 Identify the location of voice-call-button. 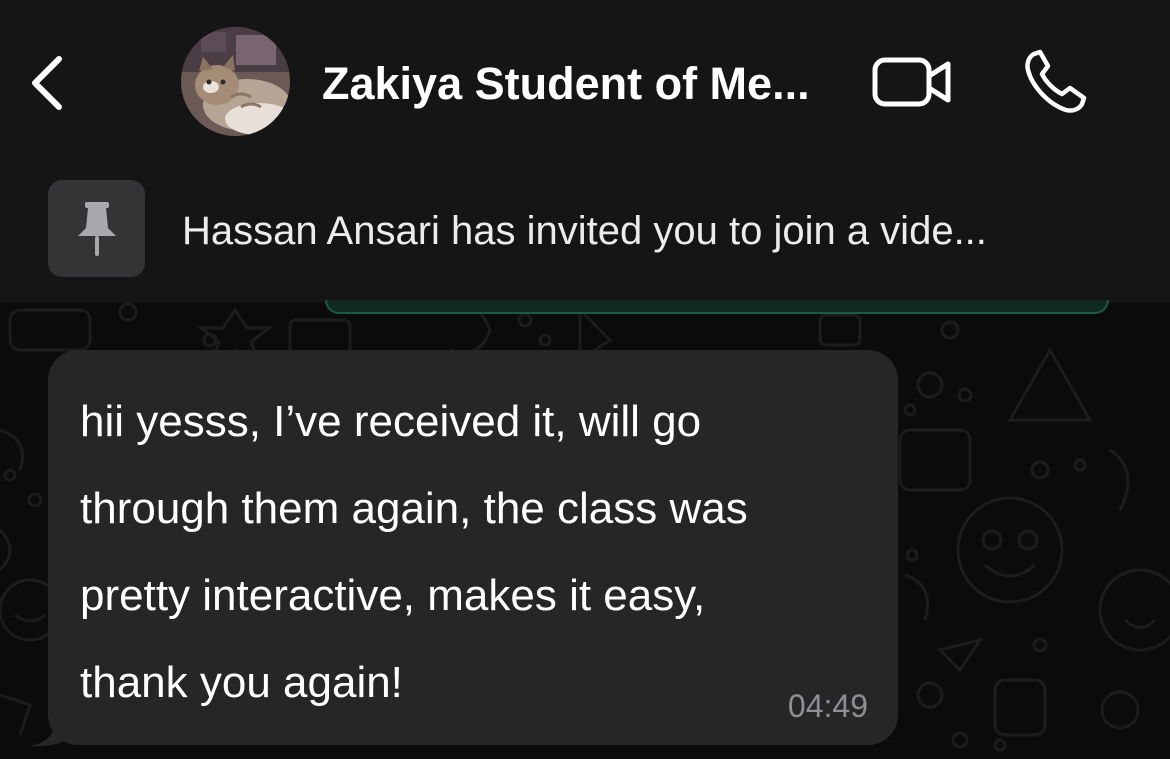
(1055, 82).